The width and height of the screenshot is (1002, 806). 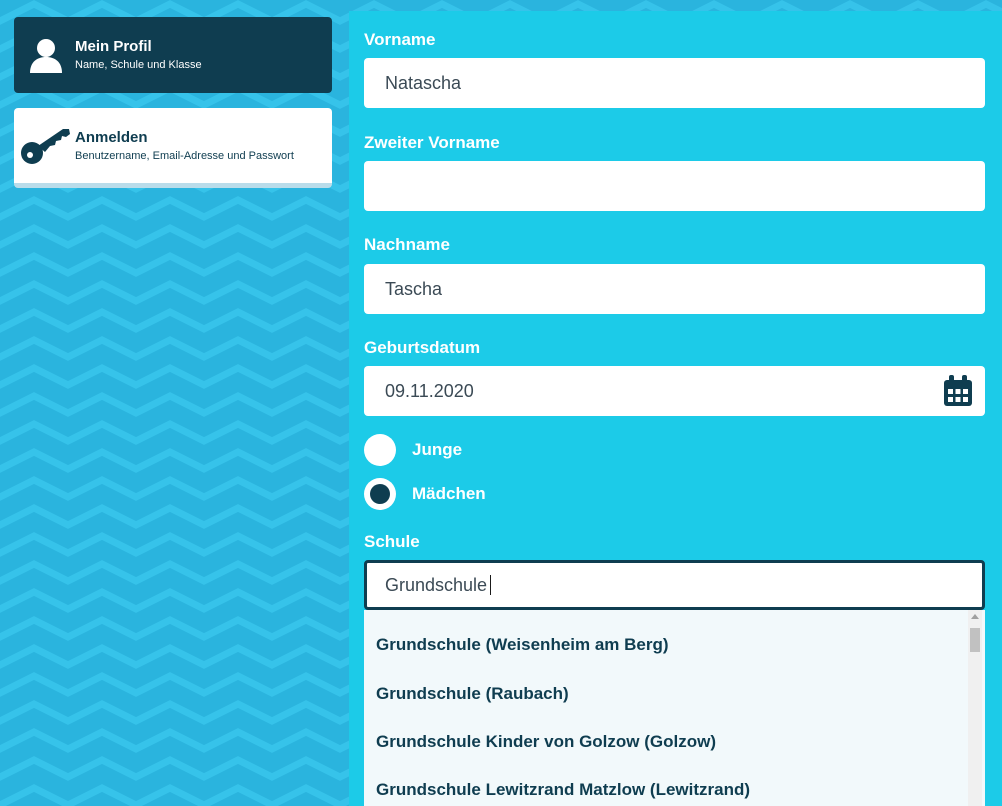 What do you see at coordinates (184, 155) in the screenshot?
I see `sidebar-item-subtitle: Benutzername, Email-Adresse und Passwort` at bounding box center [184, 155].